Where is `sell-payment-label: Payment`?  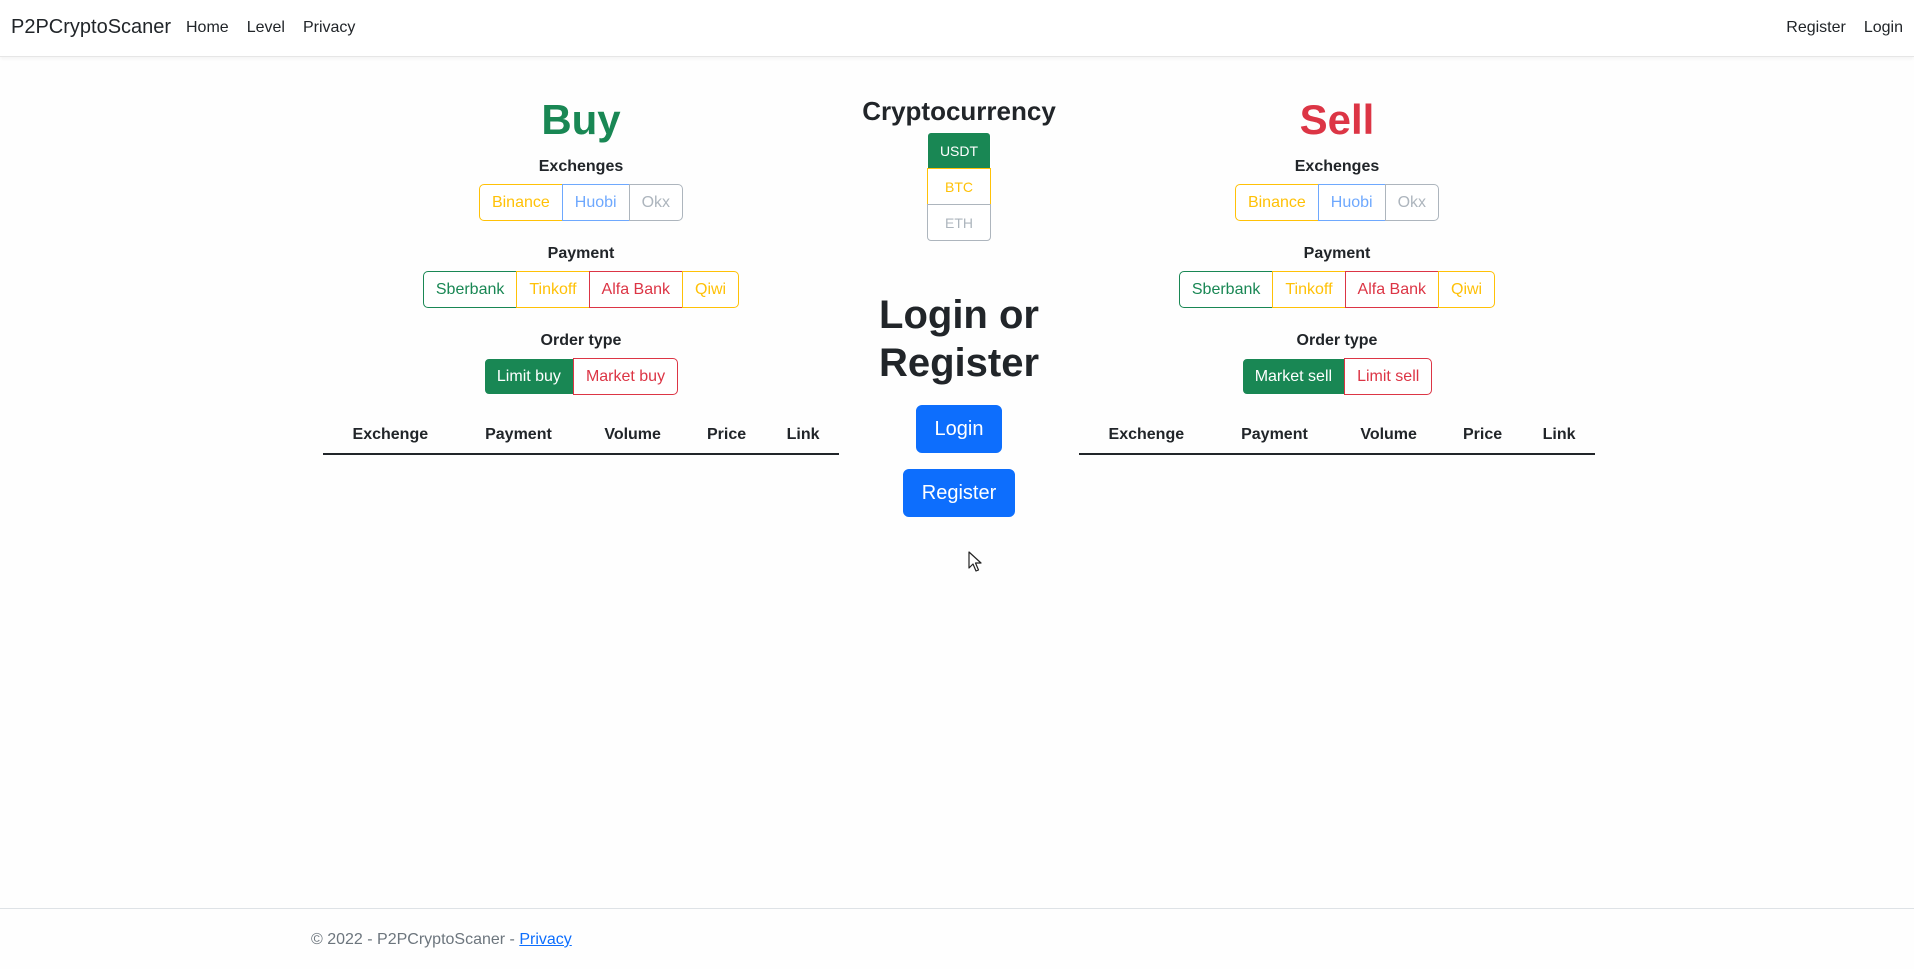 sell-payment-label: Payment is located at coordinates (1337, 253).